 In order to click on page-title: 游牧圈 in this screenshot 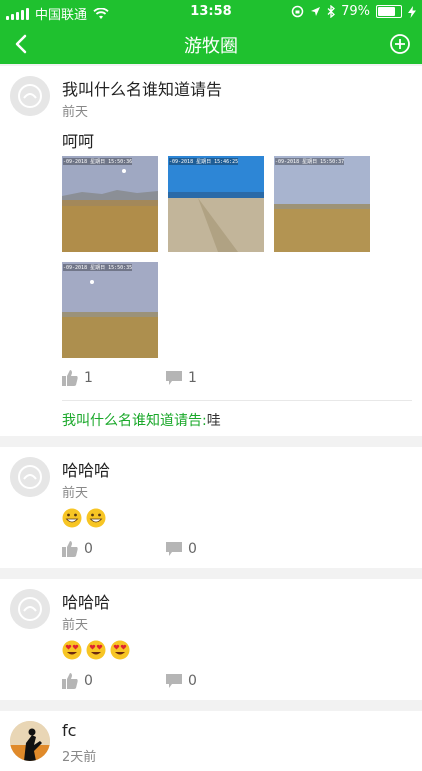, I will do `click(211, 46)`.